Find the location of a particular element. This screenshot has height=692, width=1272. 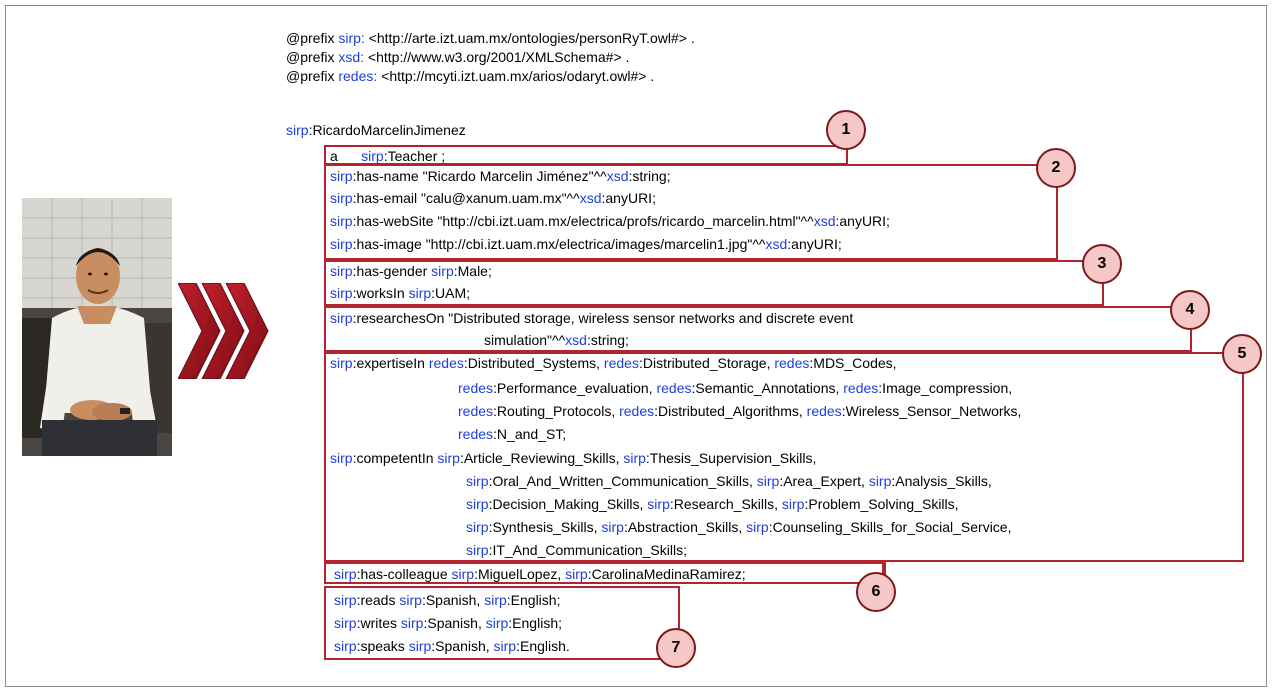

rdf-text: :Thesis_Supervision_Skills, is located at coordinates (731, 458).